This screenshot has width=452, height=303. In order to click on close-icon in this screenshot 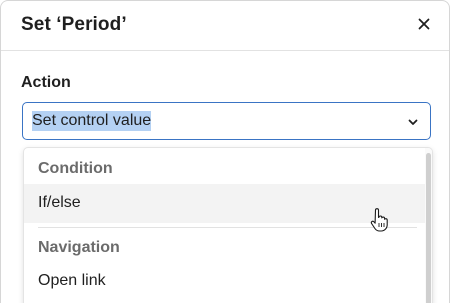, I will do `click(424, 24)`.